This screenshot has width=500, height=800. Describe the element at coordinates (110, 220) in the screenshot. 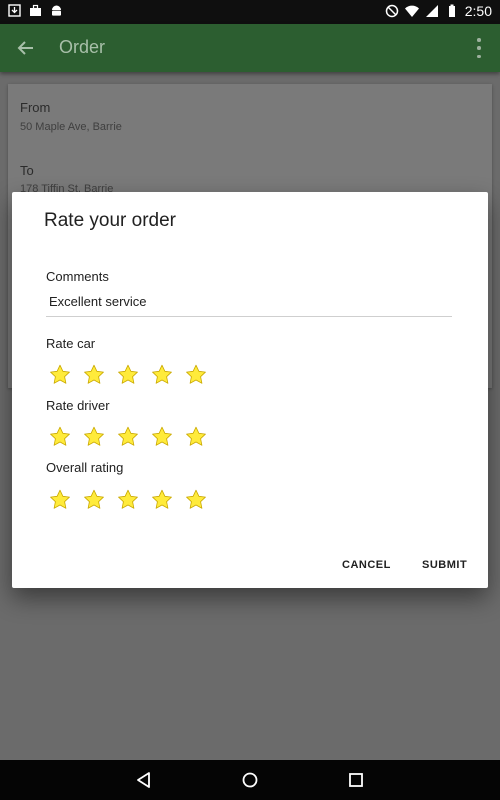

I see `dialog-title: Rate your order` at that location.